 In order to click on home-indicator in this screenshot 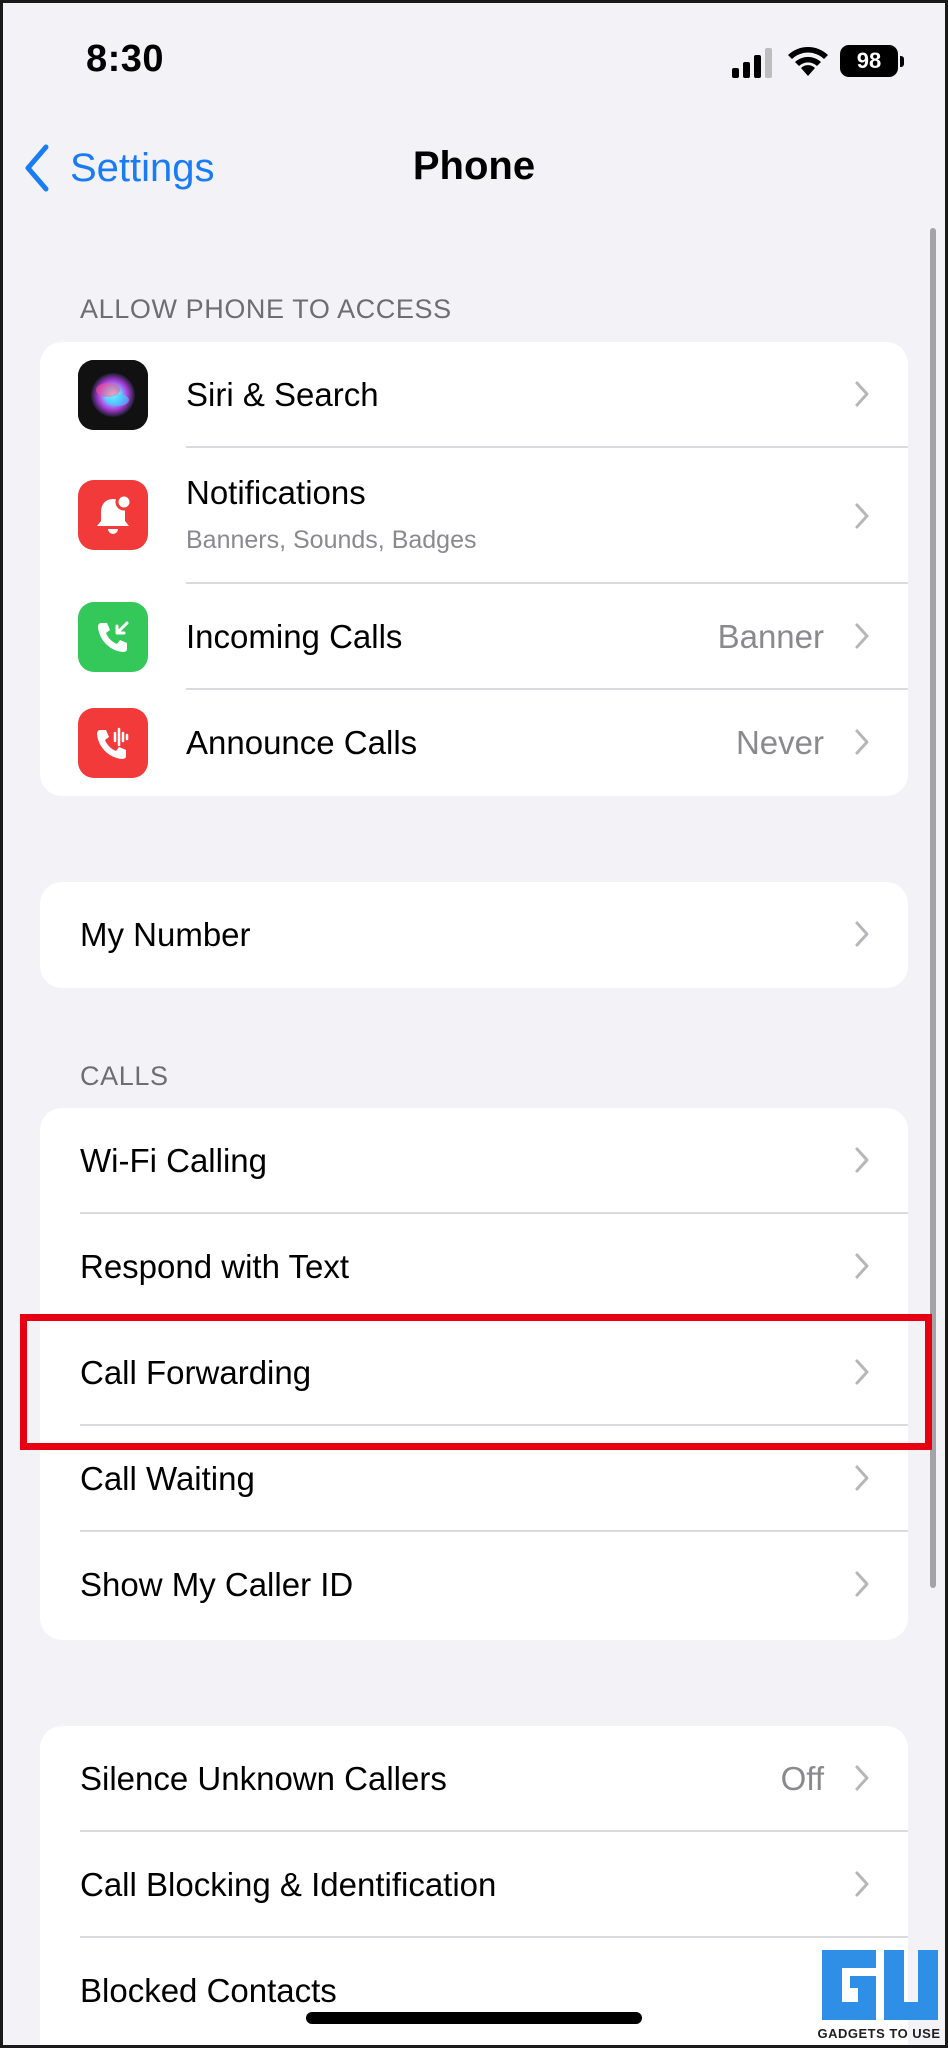, I will do `click(474, 2018)`.